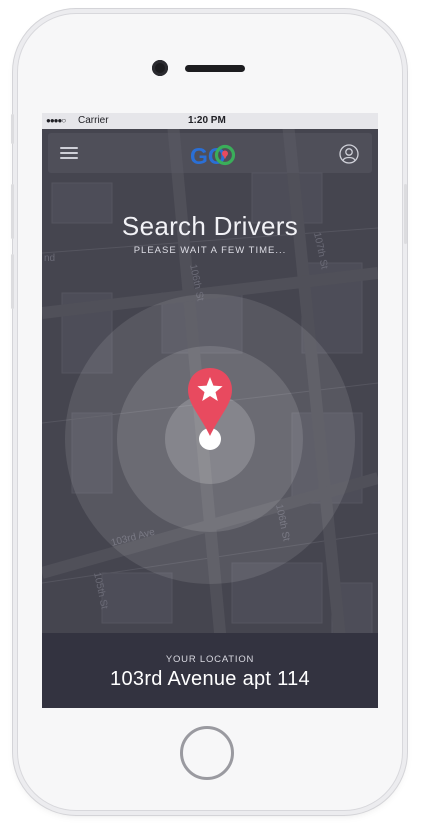  I want to click on volume-up-button, so click(12, 211).